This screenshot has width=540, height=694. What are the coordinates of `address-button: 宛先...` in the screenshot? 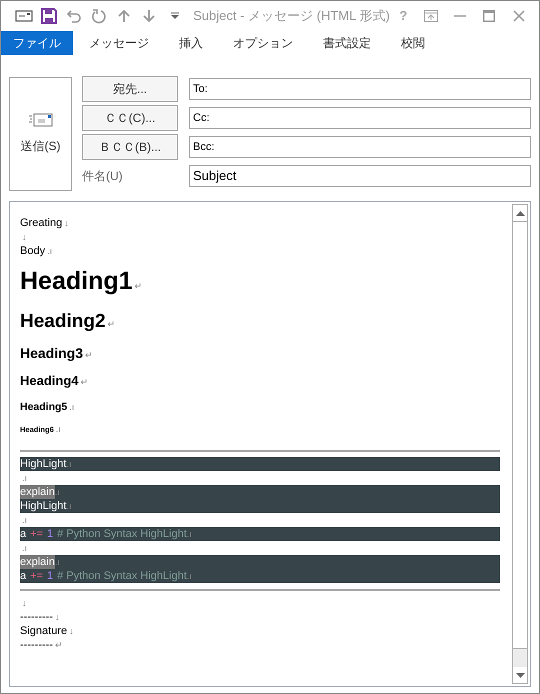 It's located at (130, 89).